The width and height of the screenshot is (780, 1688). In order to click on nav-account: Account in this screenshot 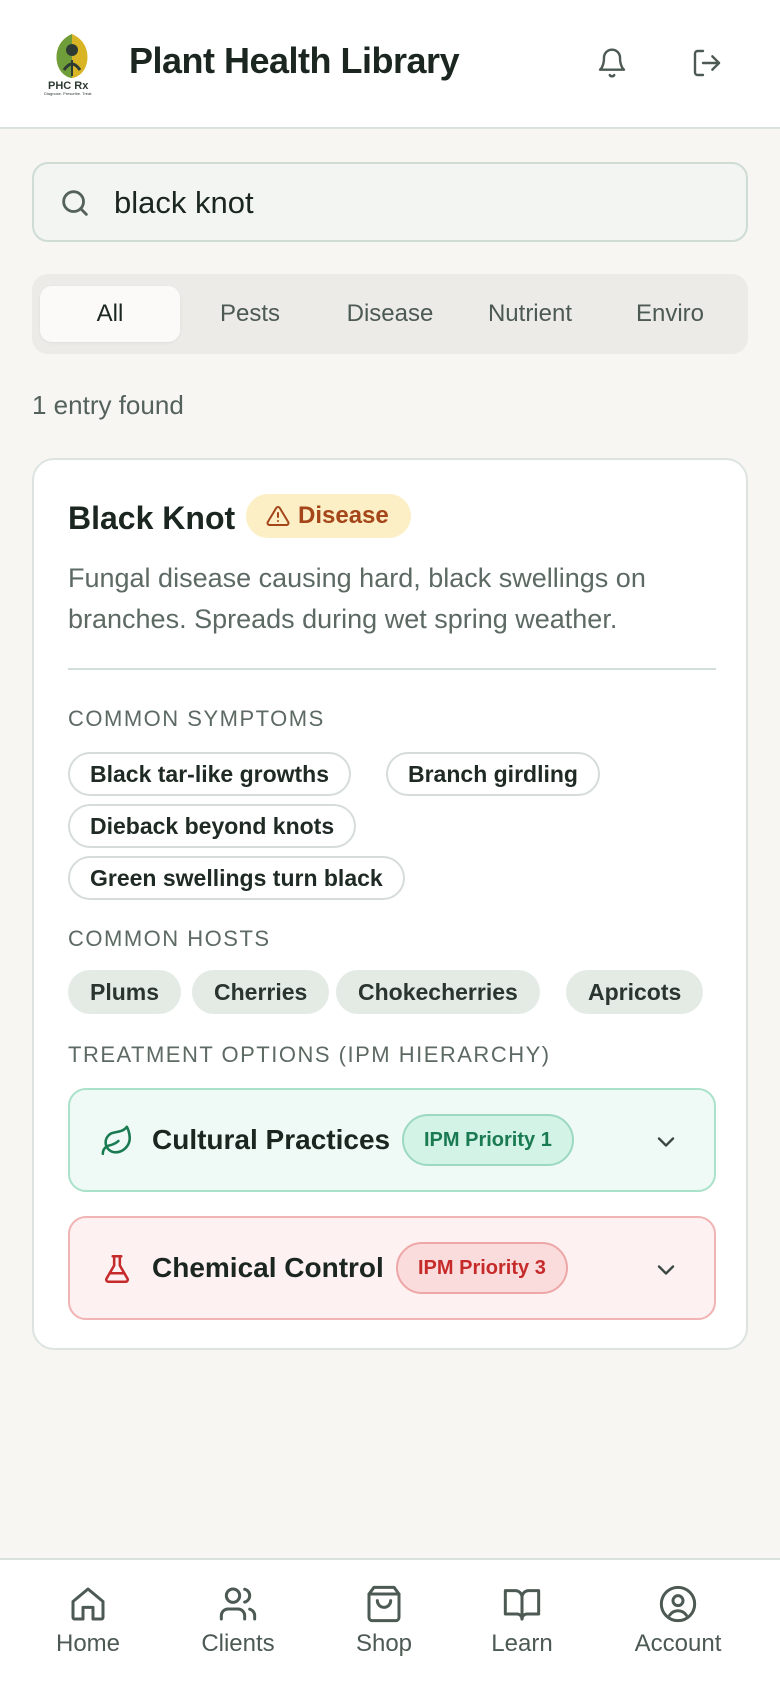, I will do `click(678, 1629)`.